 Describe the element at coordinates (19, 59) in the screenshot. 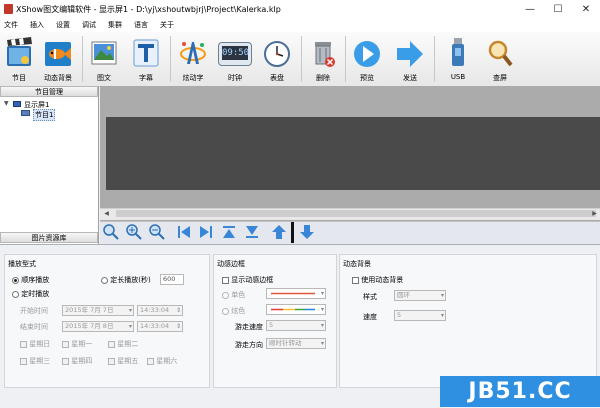

I see `program-button: 节目` at that location.